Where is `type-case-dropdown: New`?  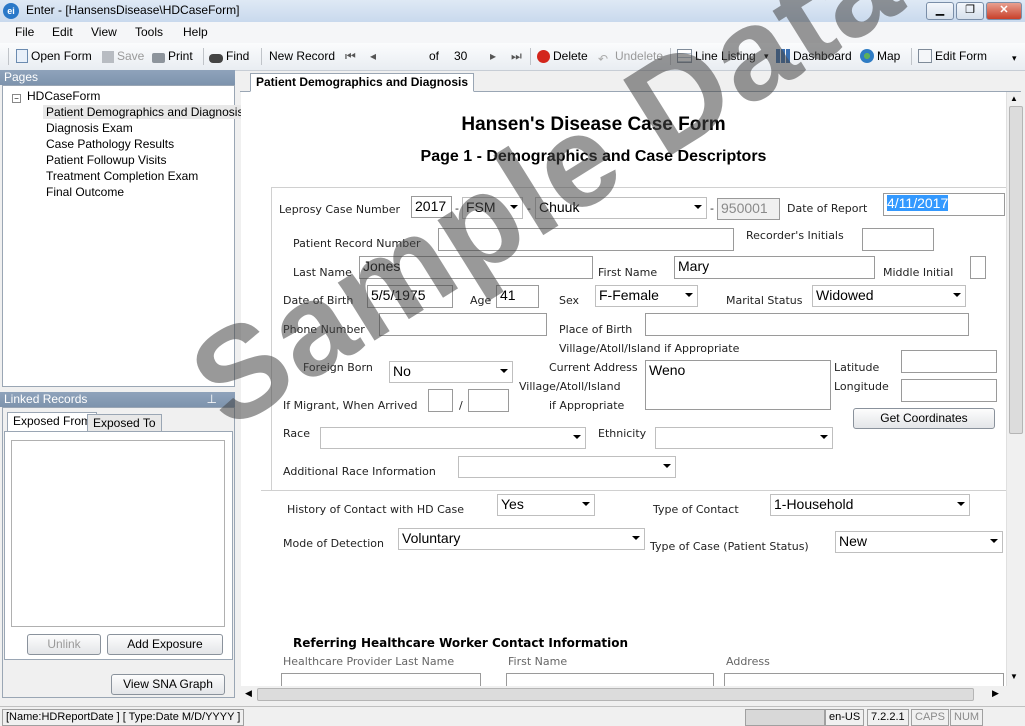 type-case-dropdown: New is located at coordinates (919, 542).